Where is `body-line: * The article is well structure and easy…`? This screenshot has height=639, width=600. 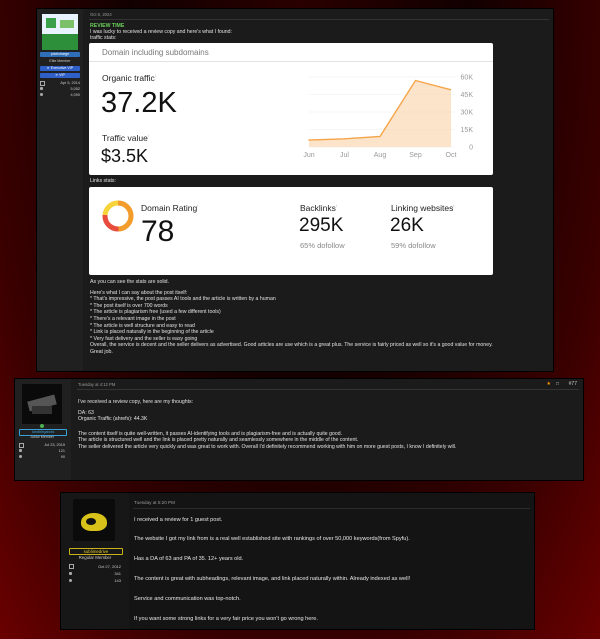 body-line: * The article is well structure and easy… is located at coordinates (142, 325).